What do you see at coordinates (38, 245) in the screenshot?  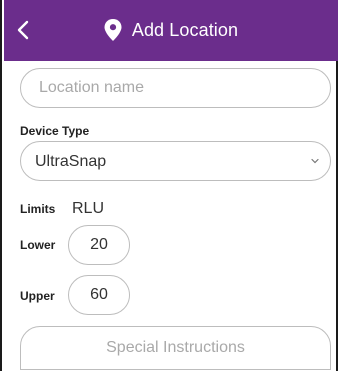 I see `lower-label: Lower` at bounding box center [38, 245].